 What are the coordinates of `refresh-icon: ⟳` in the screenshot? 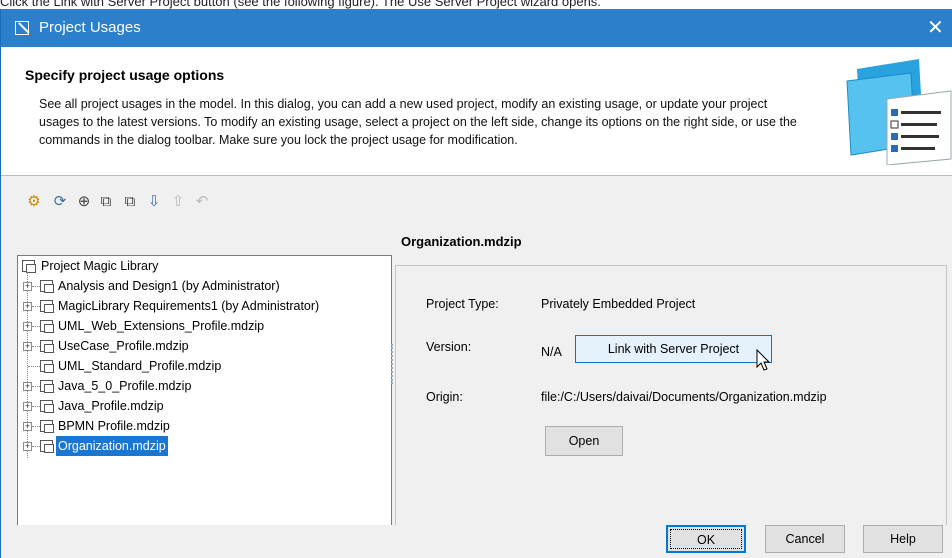 It's located at (60, 202).